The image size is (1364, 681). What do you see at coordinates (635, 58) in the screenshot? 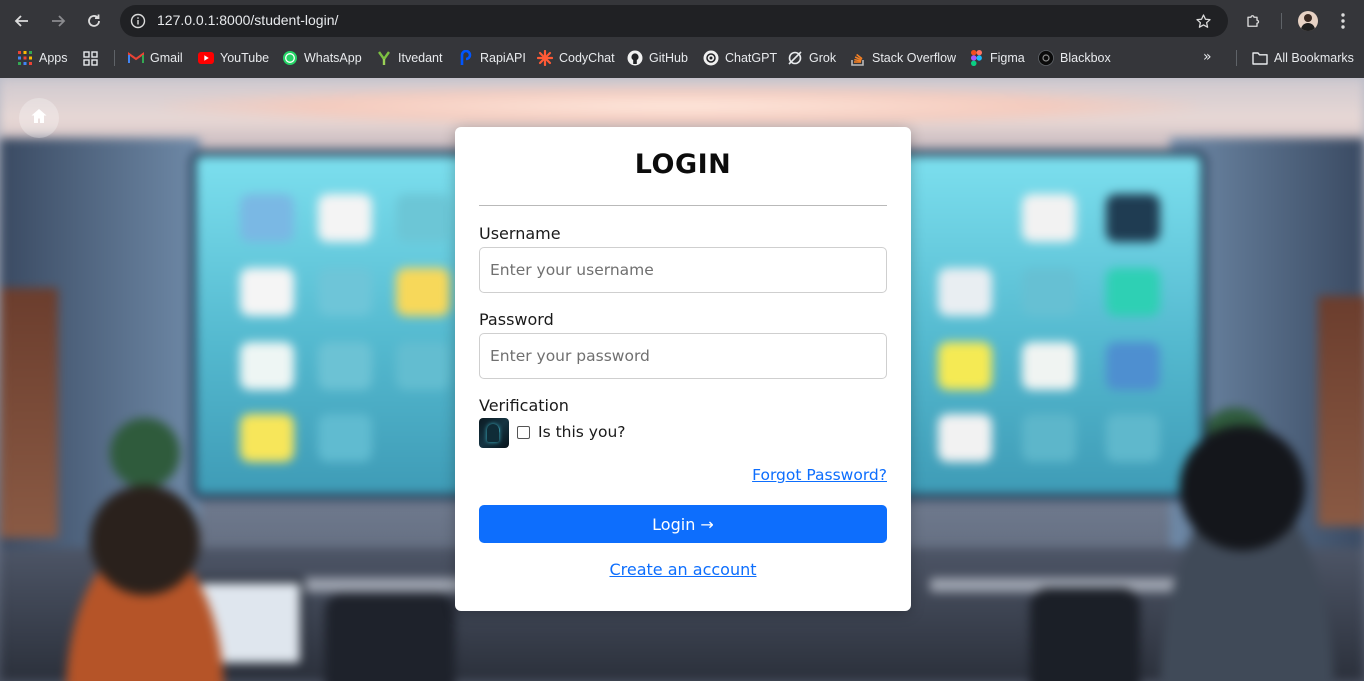
I see `github-icon` at bounding box center [635, 58].